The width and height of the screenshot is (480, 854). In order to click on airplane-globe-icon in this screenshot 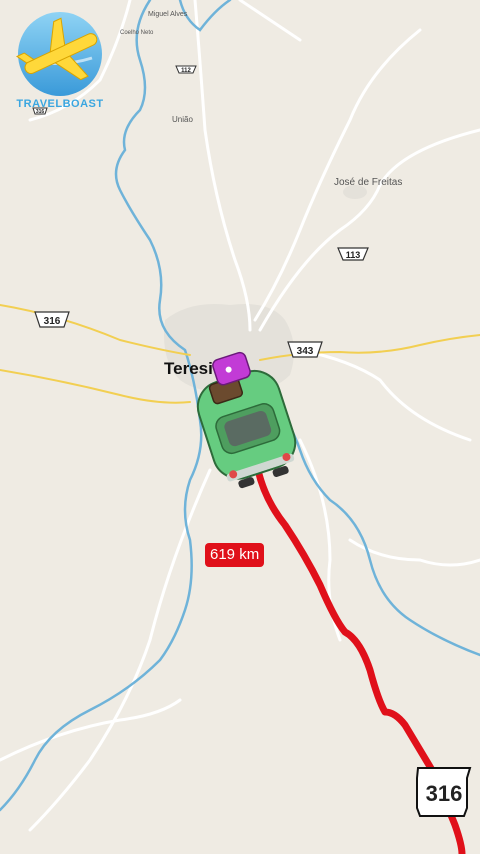, I will do `click(58, 54)`.